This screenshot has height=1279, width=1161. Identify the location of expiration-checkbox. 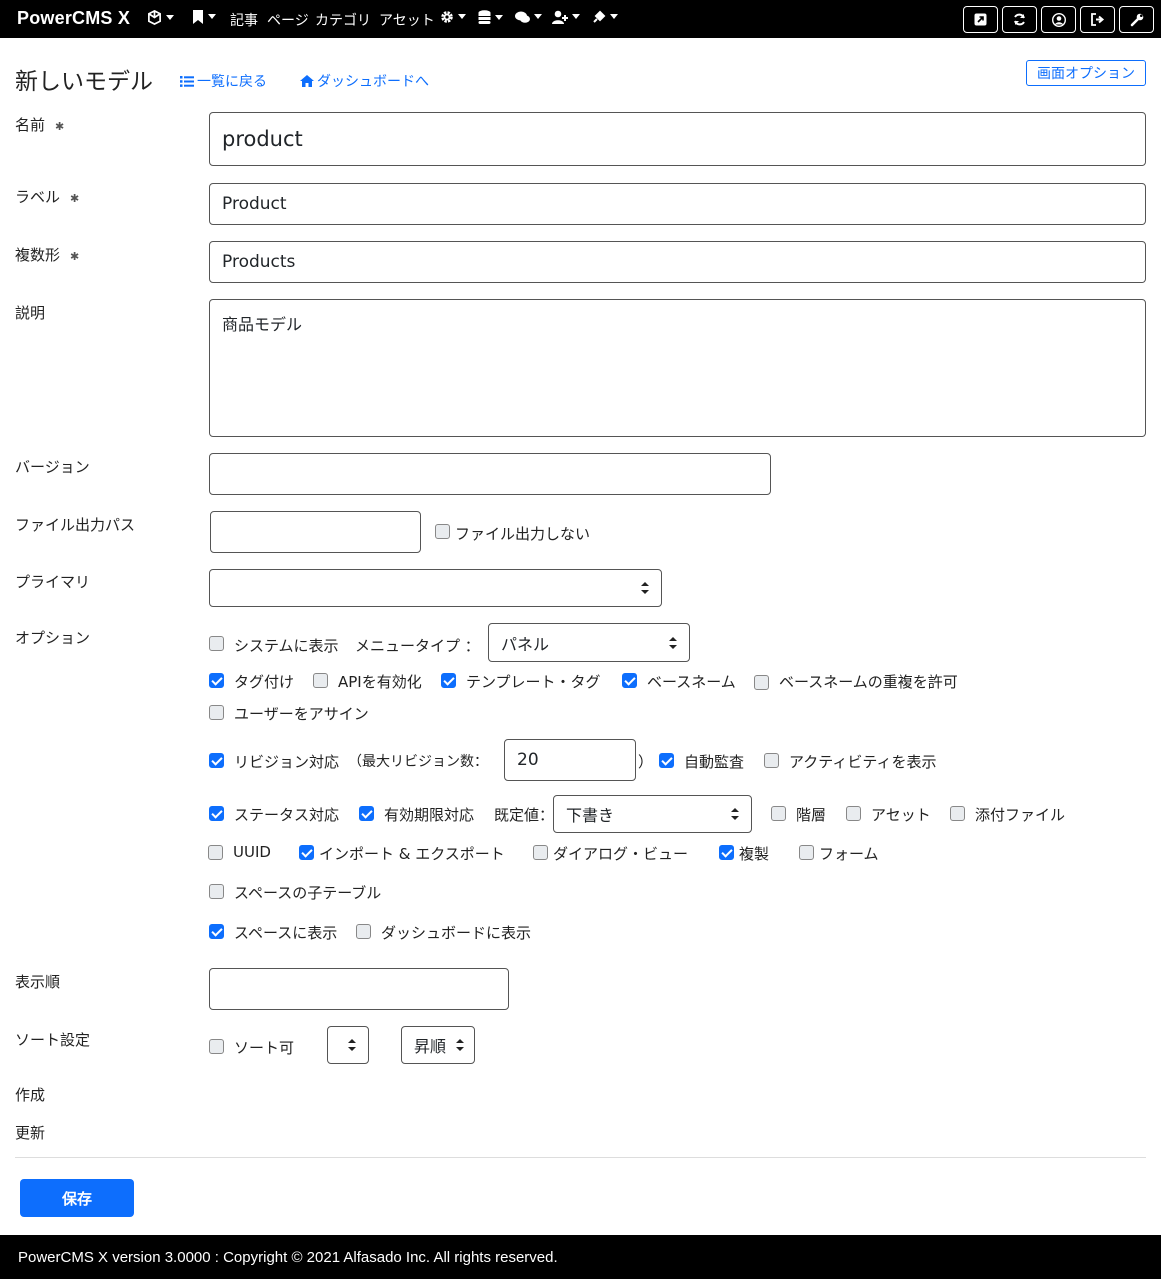
(366, 813).